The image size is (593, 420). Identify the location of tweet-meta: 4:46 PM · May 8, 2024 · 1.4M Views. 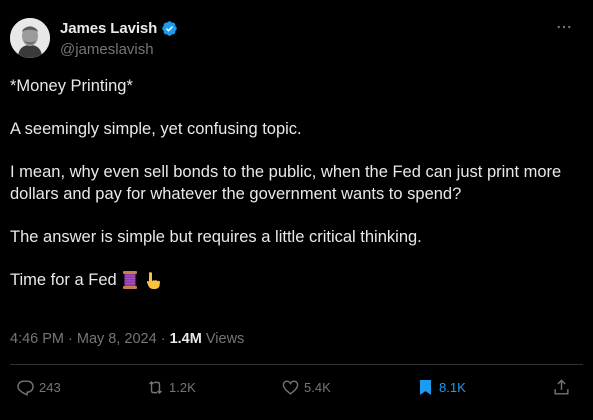
(127, 339).